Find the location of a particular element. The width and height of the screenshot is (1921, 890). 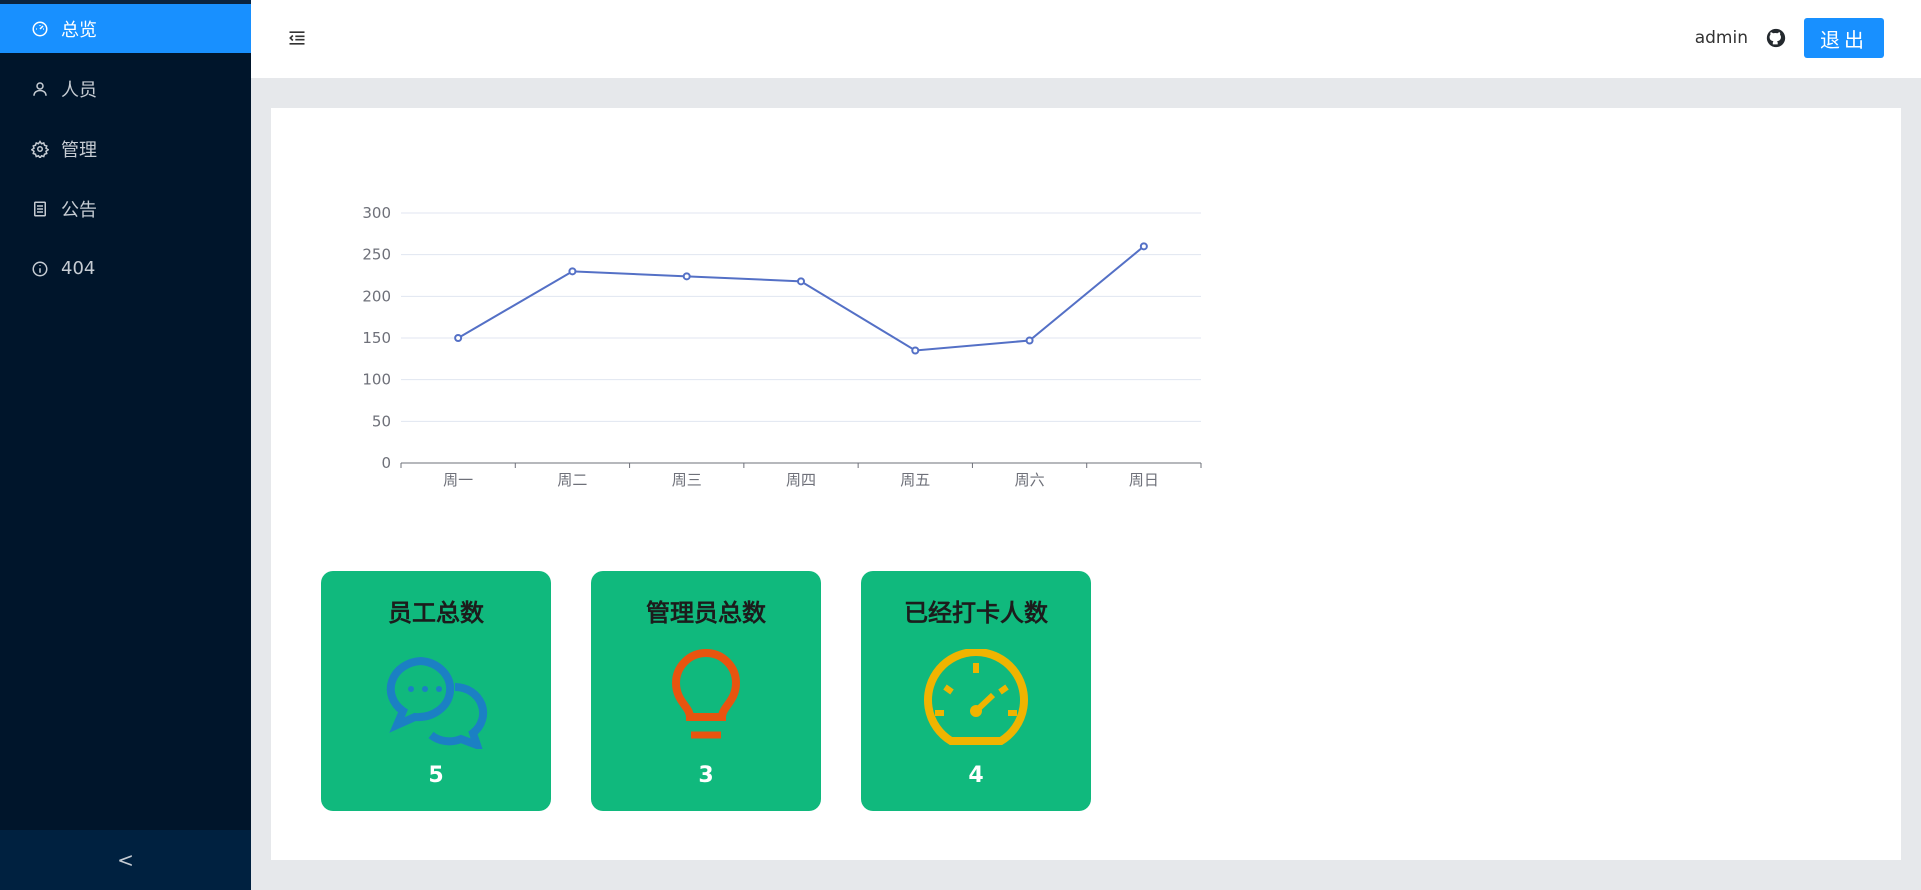

stat-cards: 员工总数 5 管理员总数 3 已经打卡人数 4 is located at coordinates (726, 691).